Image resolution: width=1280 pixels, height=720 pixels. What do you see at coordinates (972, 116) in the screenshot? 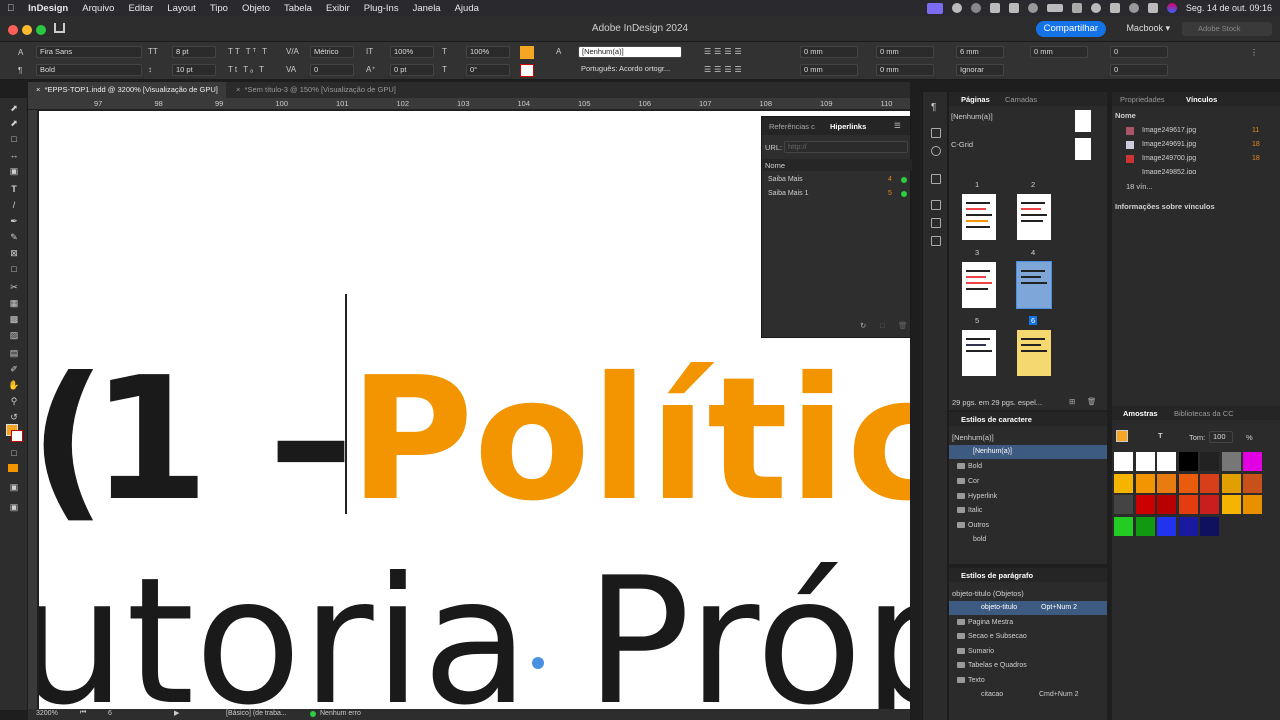
I see `master-none: [Nenhum(a)]` at bounding box center [972, 116].